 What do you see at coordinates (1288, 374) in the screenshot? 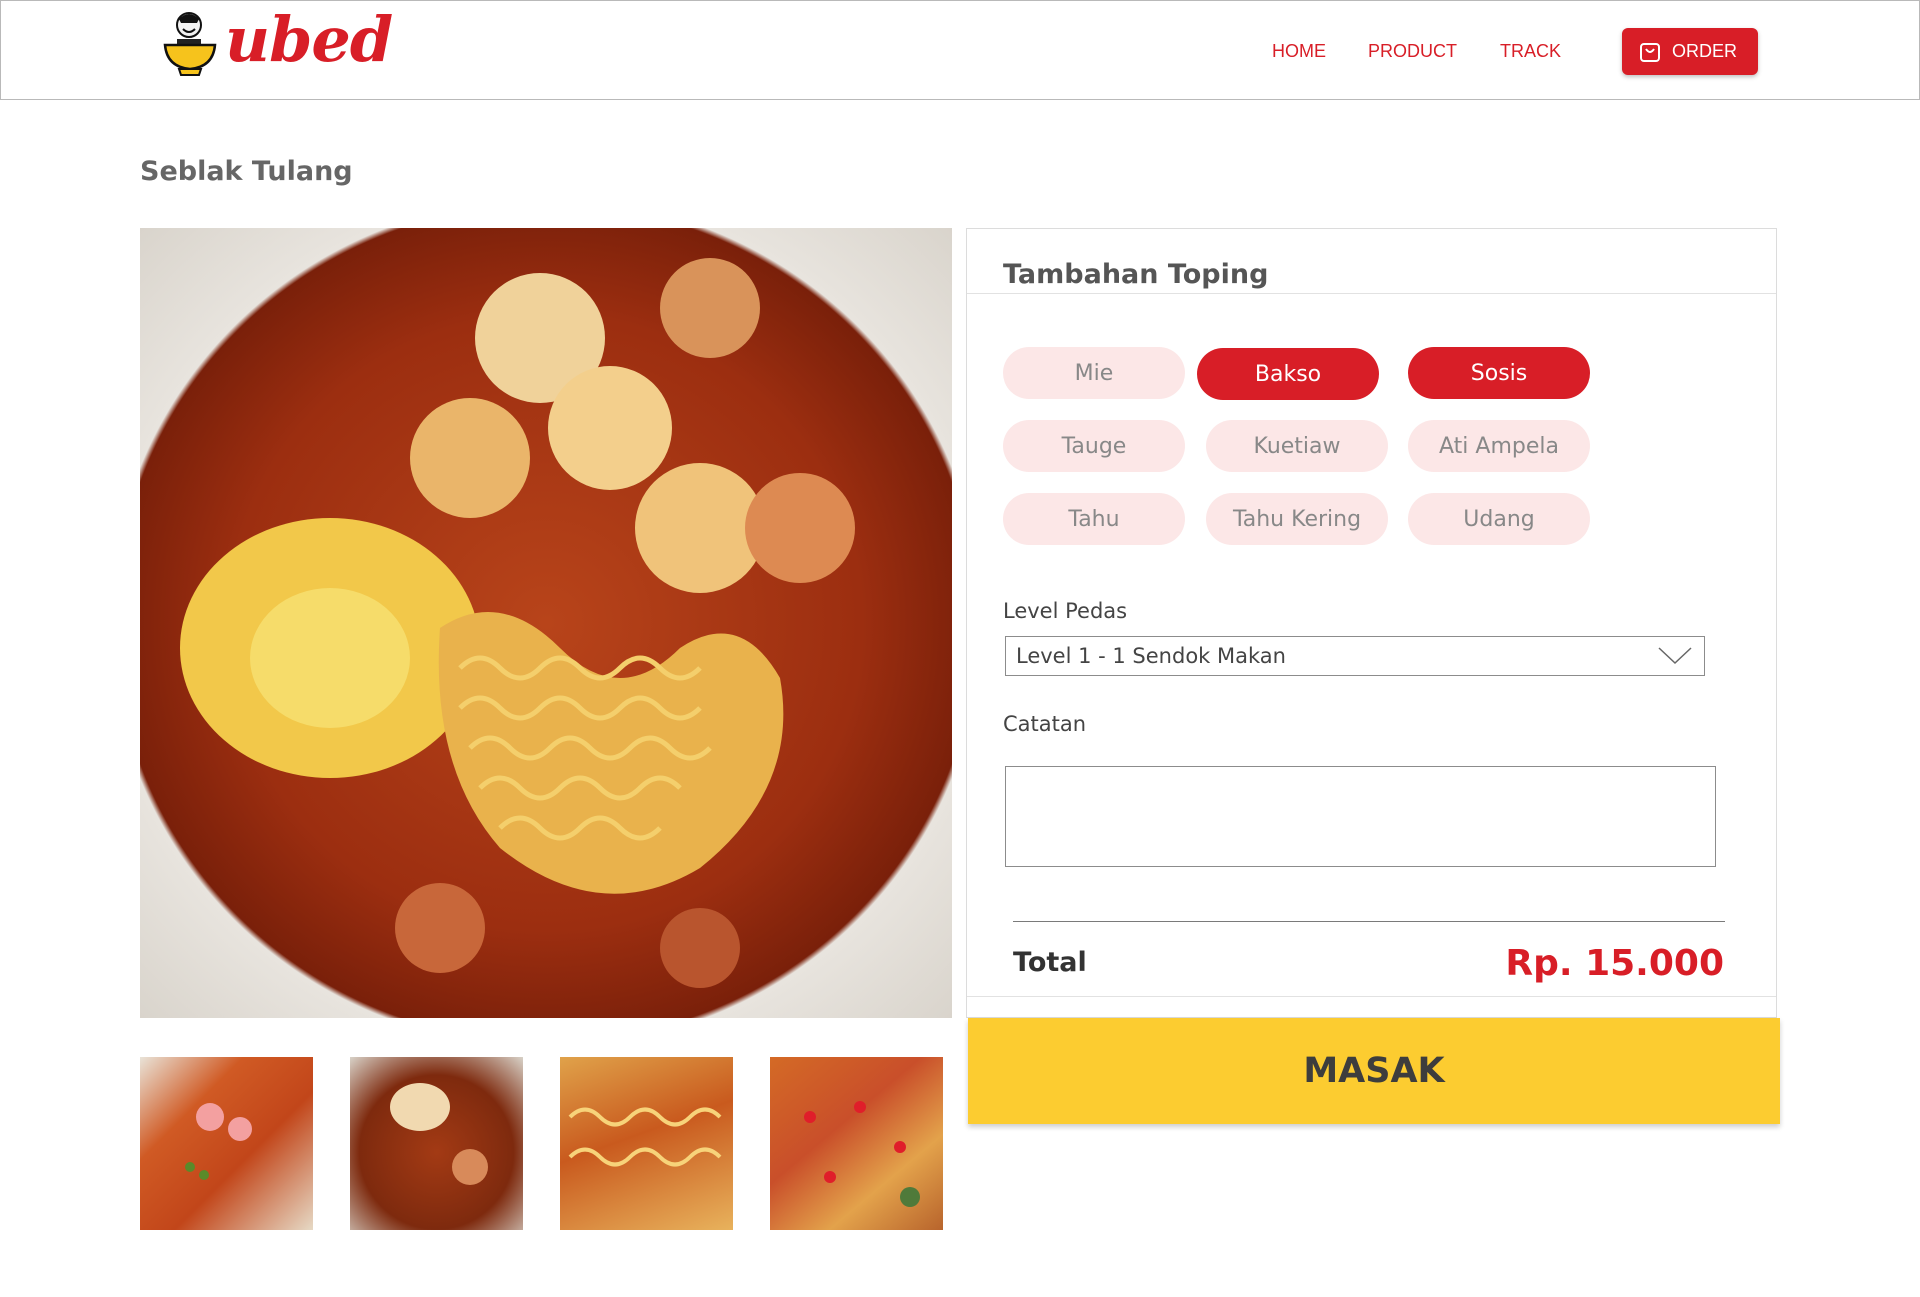
I see `topping-chip-bakso: Bakso` at bounding box center [1288, 374].